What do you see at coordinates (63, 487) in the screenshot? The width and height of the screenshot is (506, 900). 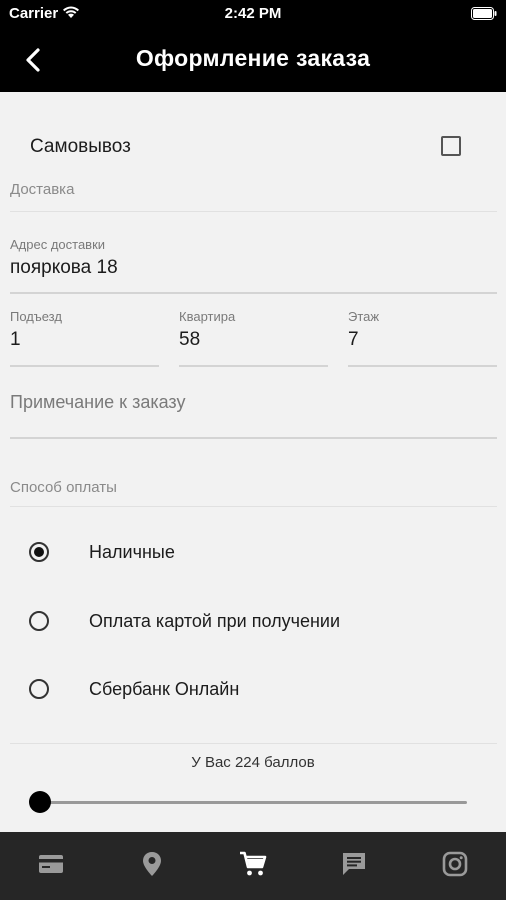 I see `payment-section-title: Способ оплаты` at bounding box center [63, 487].